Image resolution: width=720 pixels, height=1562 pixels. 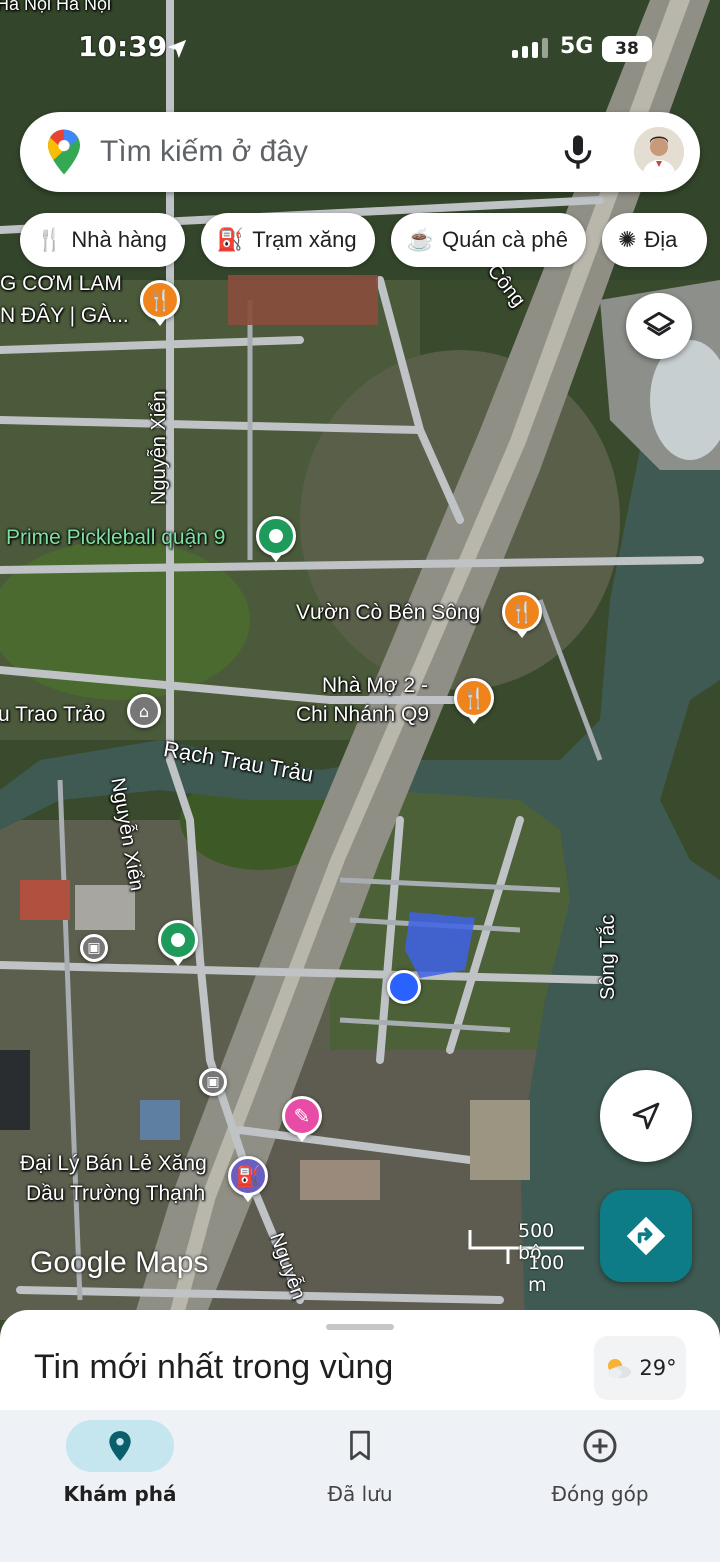 I want to click on bridge-pin: ⌂, so click(x=144, y=711).